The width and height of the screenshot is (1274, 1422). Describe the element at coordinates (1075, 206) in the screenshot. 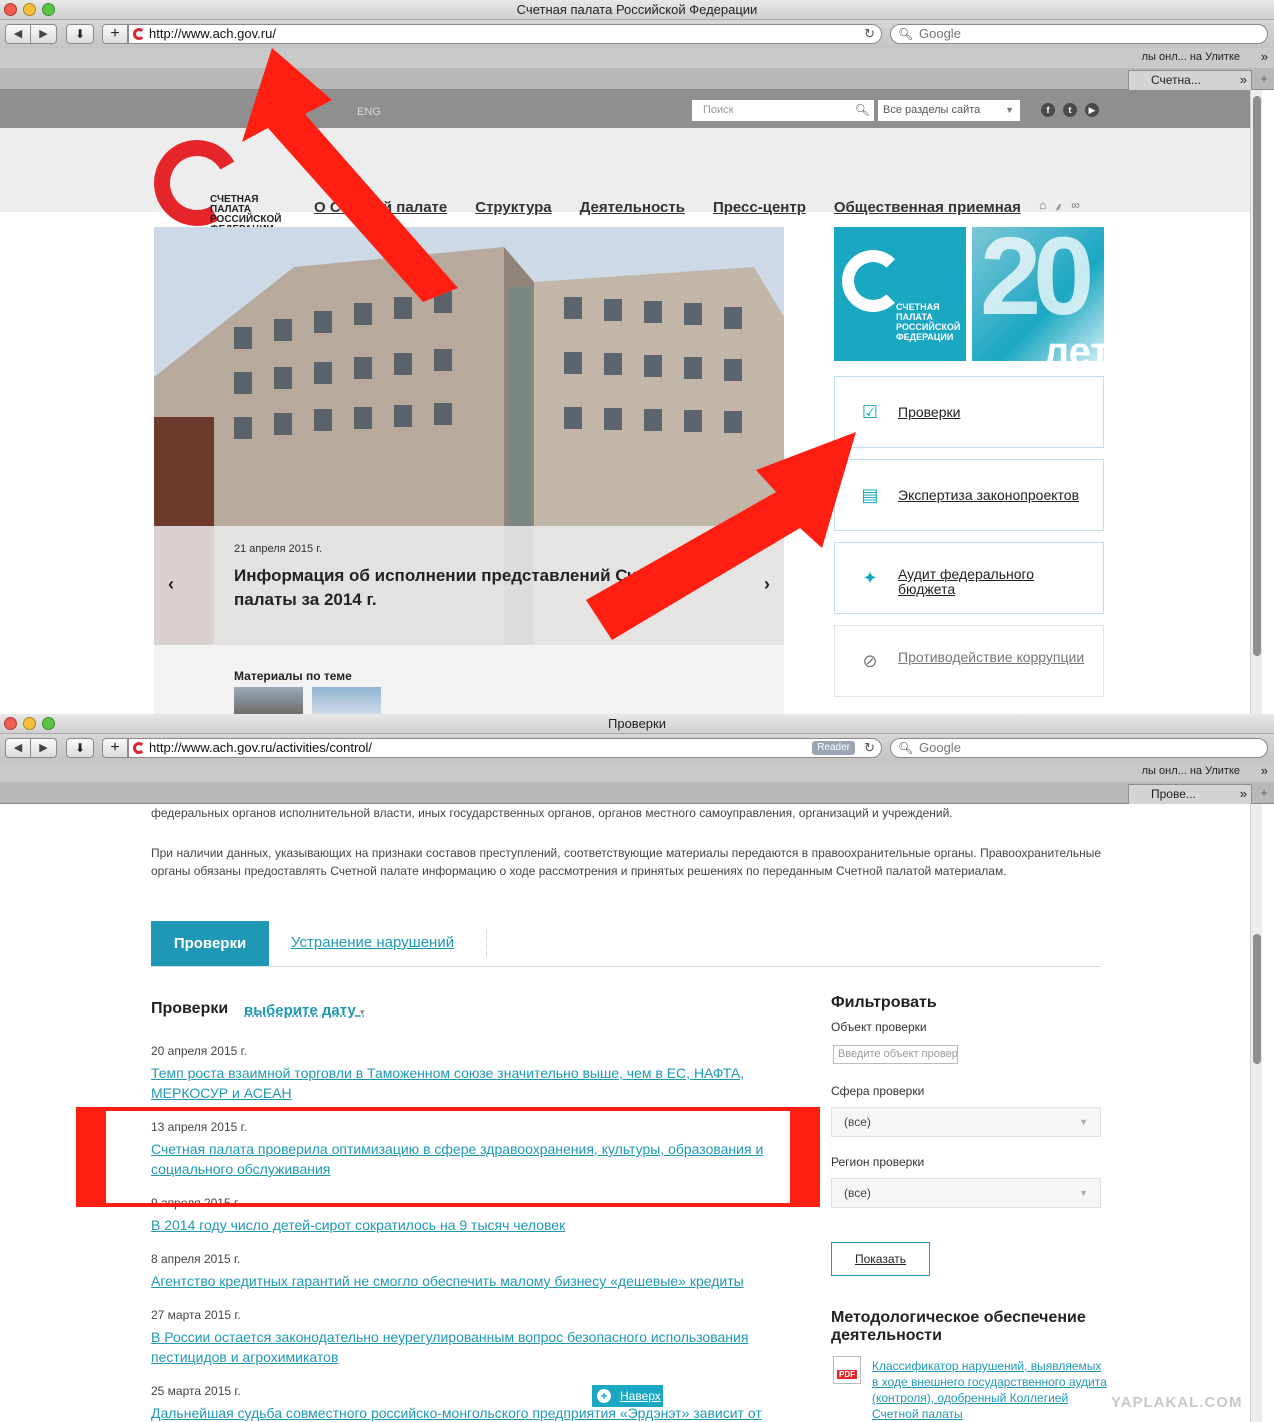

I see `accessibility-glasses-icon: ∞` at that location.